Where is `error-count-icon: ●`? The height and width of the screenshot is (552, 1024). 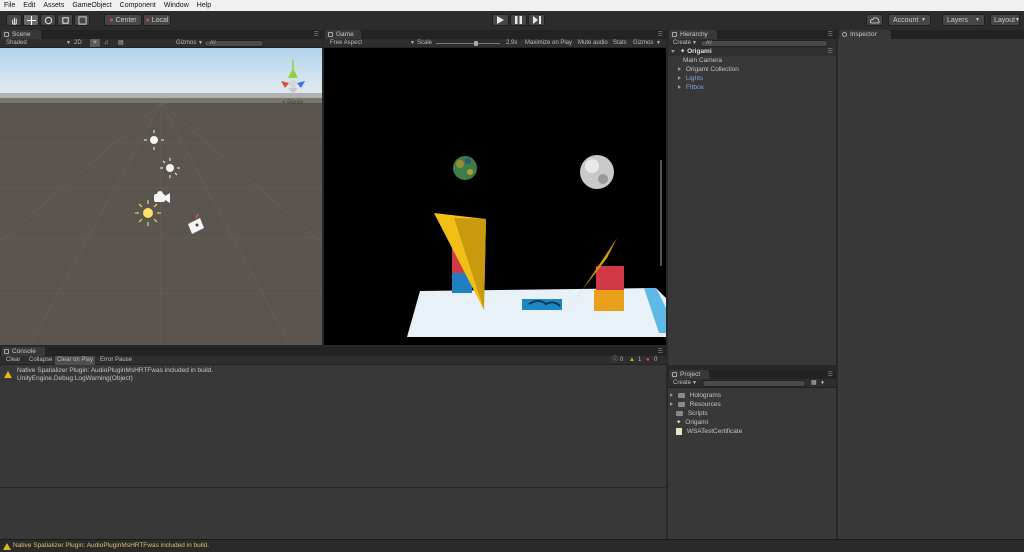 error-count-icon: ● is located at coordinates (648, 360).